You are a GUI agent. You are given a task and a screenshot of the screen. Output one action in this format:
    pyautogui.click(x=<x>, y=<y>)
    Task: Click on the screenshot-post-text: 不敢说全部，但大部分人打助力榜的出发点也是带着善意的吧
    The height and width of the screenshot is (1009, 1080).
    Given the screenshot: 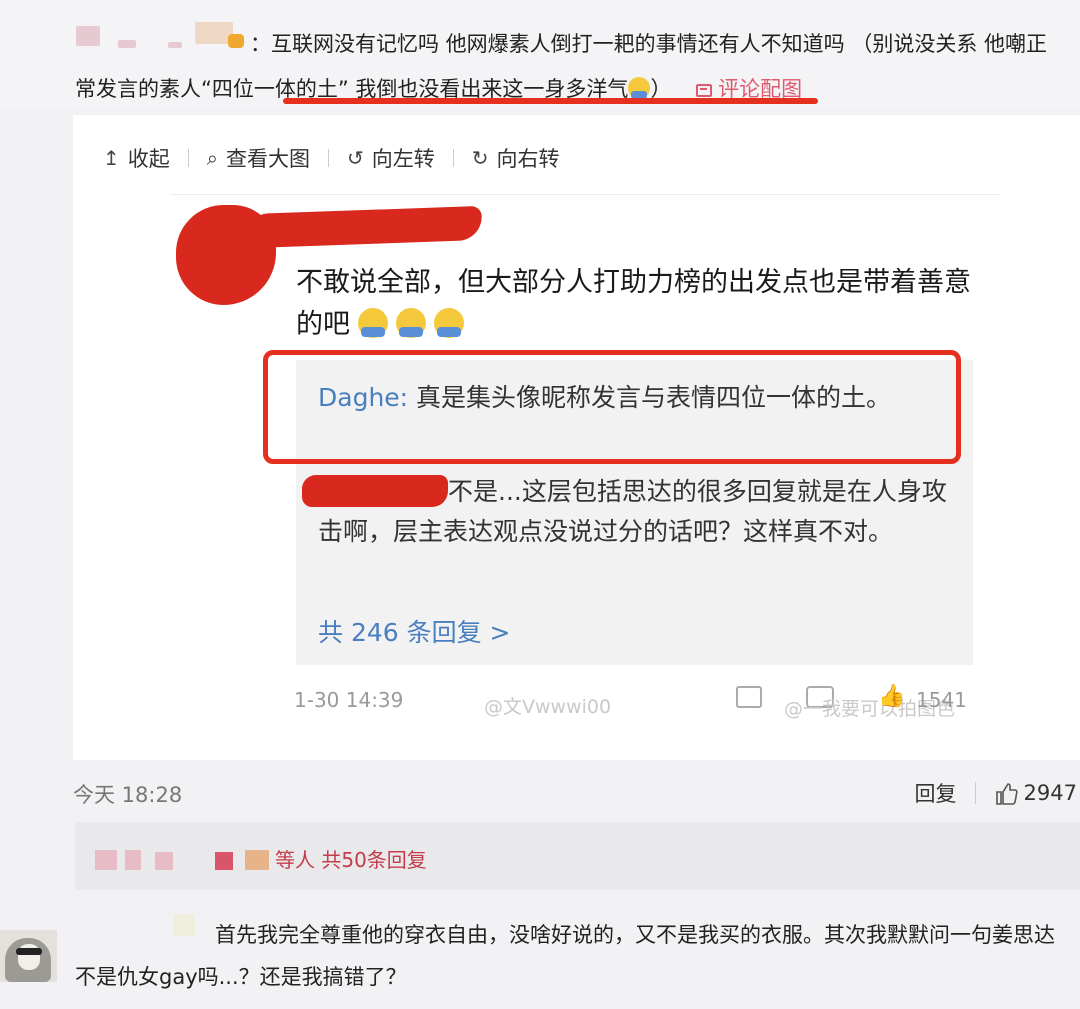 What is the action you would take?
    pyautogui.click(x=636, y=304)
    